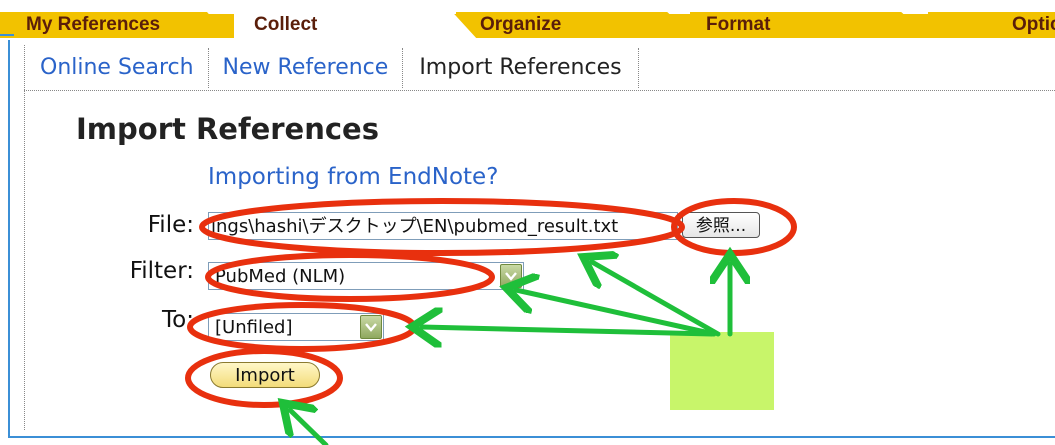  I want to click on to-highlight-circle, so click(302, 327).